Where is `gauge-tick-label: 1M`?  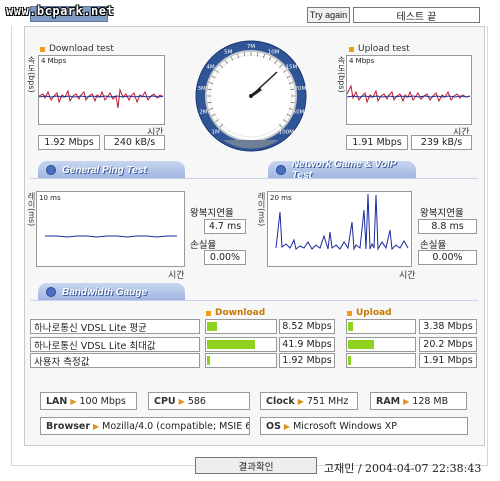 gauge-tick-label: 1M is located at coordinates (216, 132).